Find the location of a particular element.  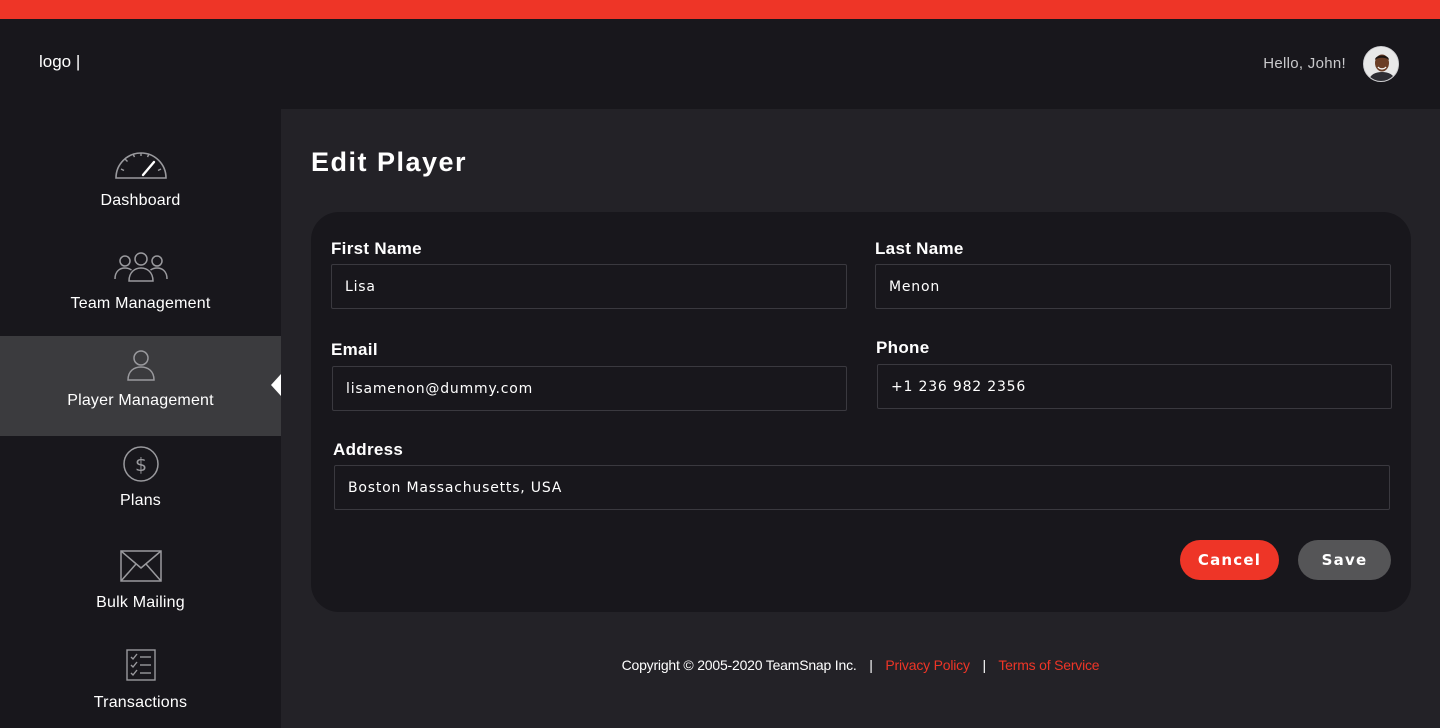

speedometer-icon is located at coordinates (140, 165).